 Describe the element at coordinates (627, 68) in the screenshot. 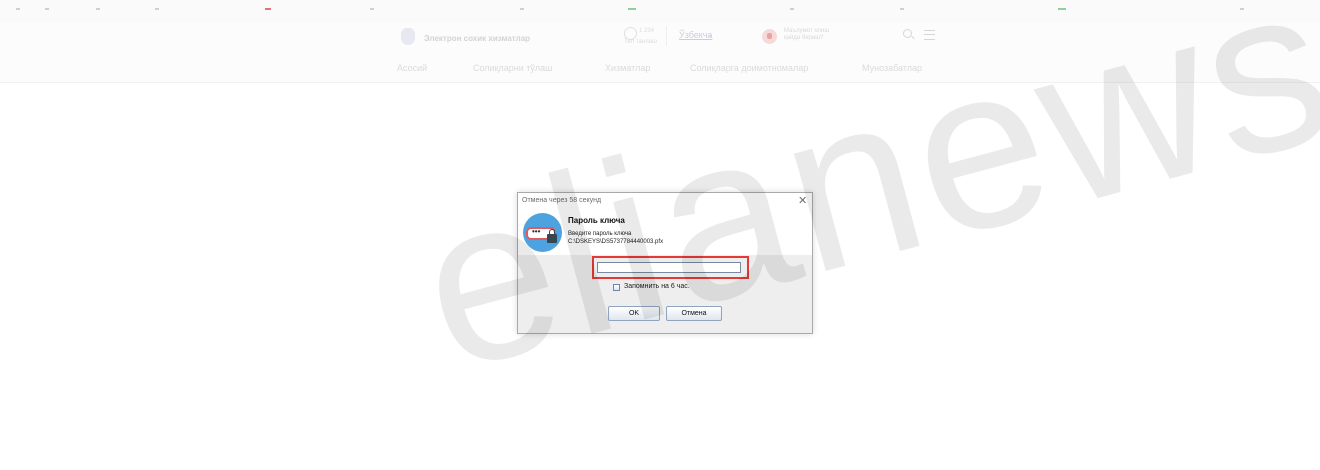

I see `nav-item-services: Хизматлар` at that location.